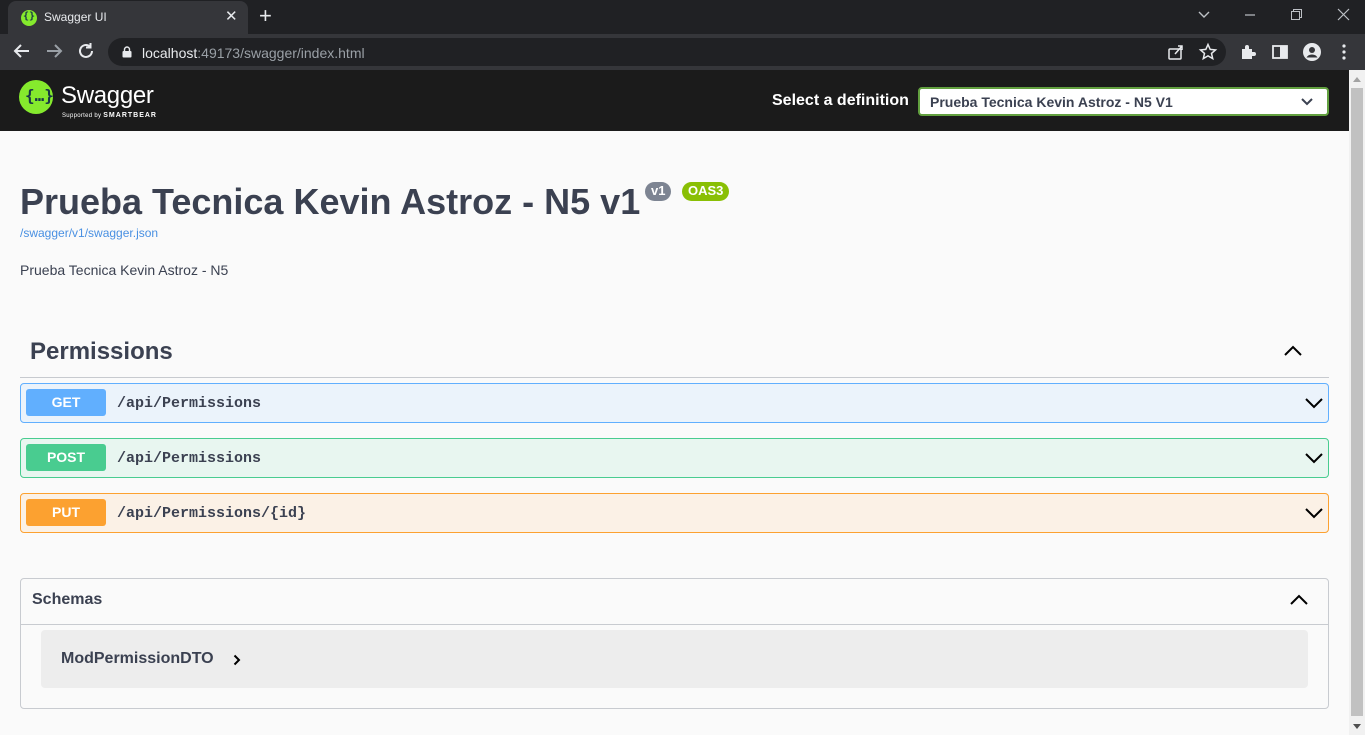  I want to click on scroll-up-arrow-icon, so click(1357, 79).